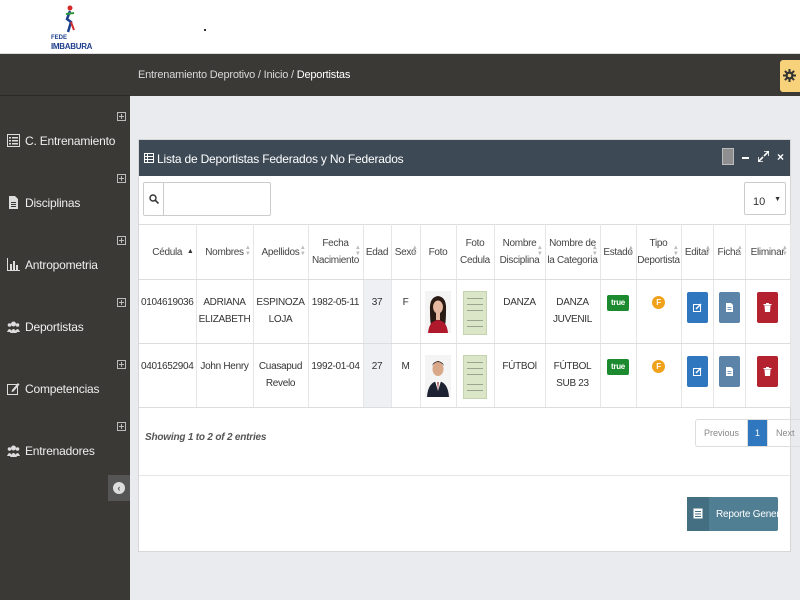 The image size is (800, 600). I want to click on col-header-estado: Estado ▲ ▼, so click(618, 252).